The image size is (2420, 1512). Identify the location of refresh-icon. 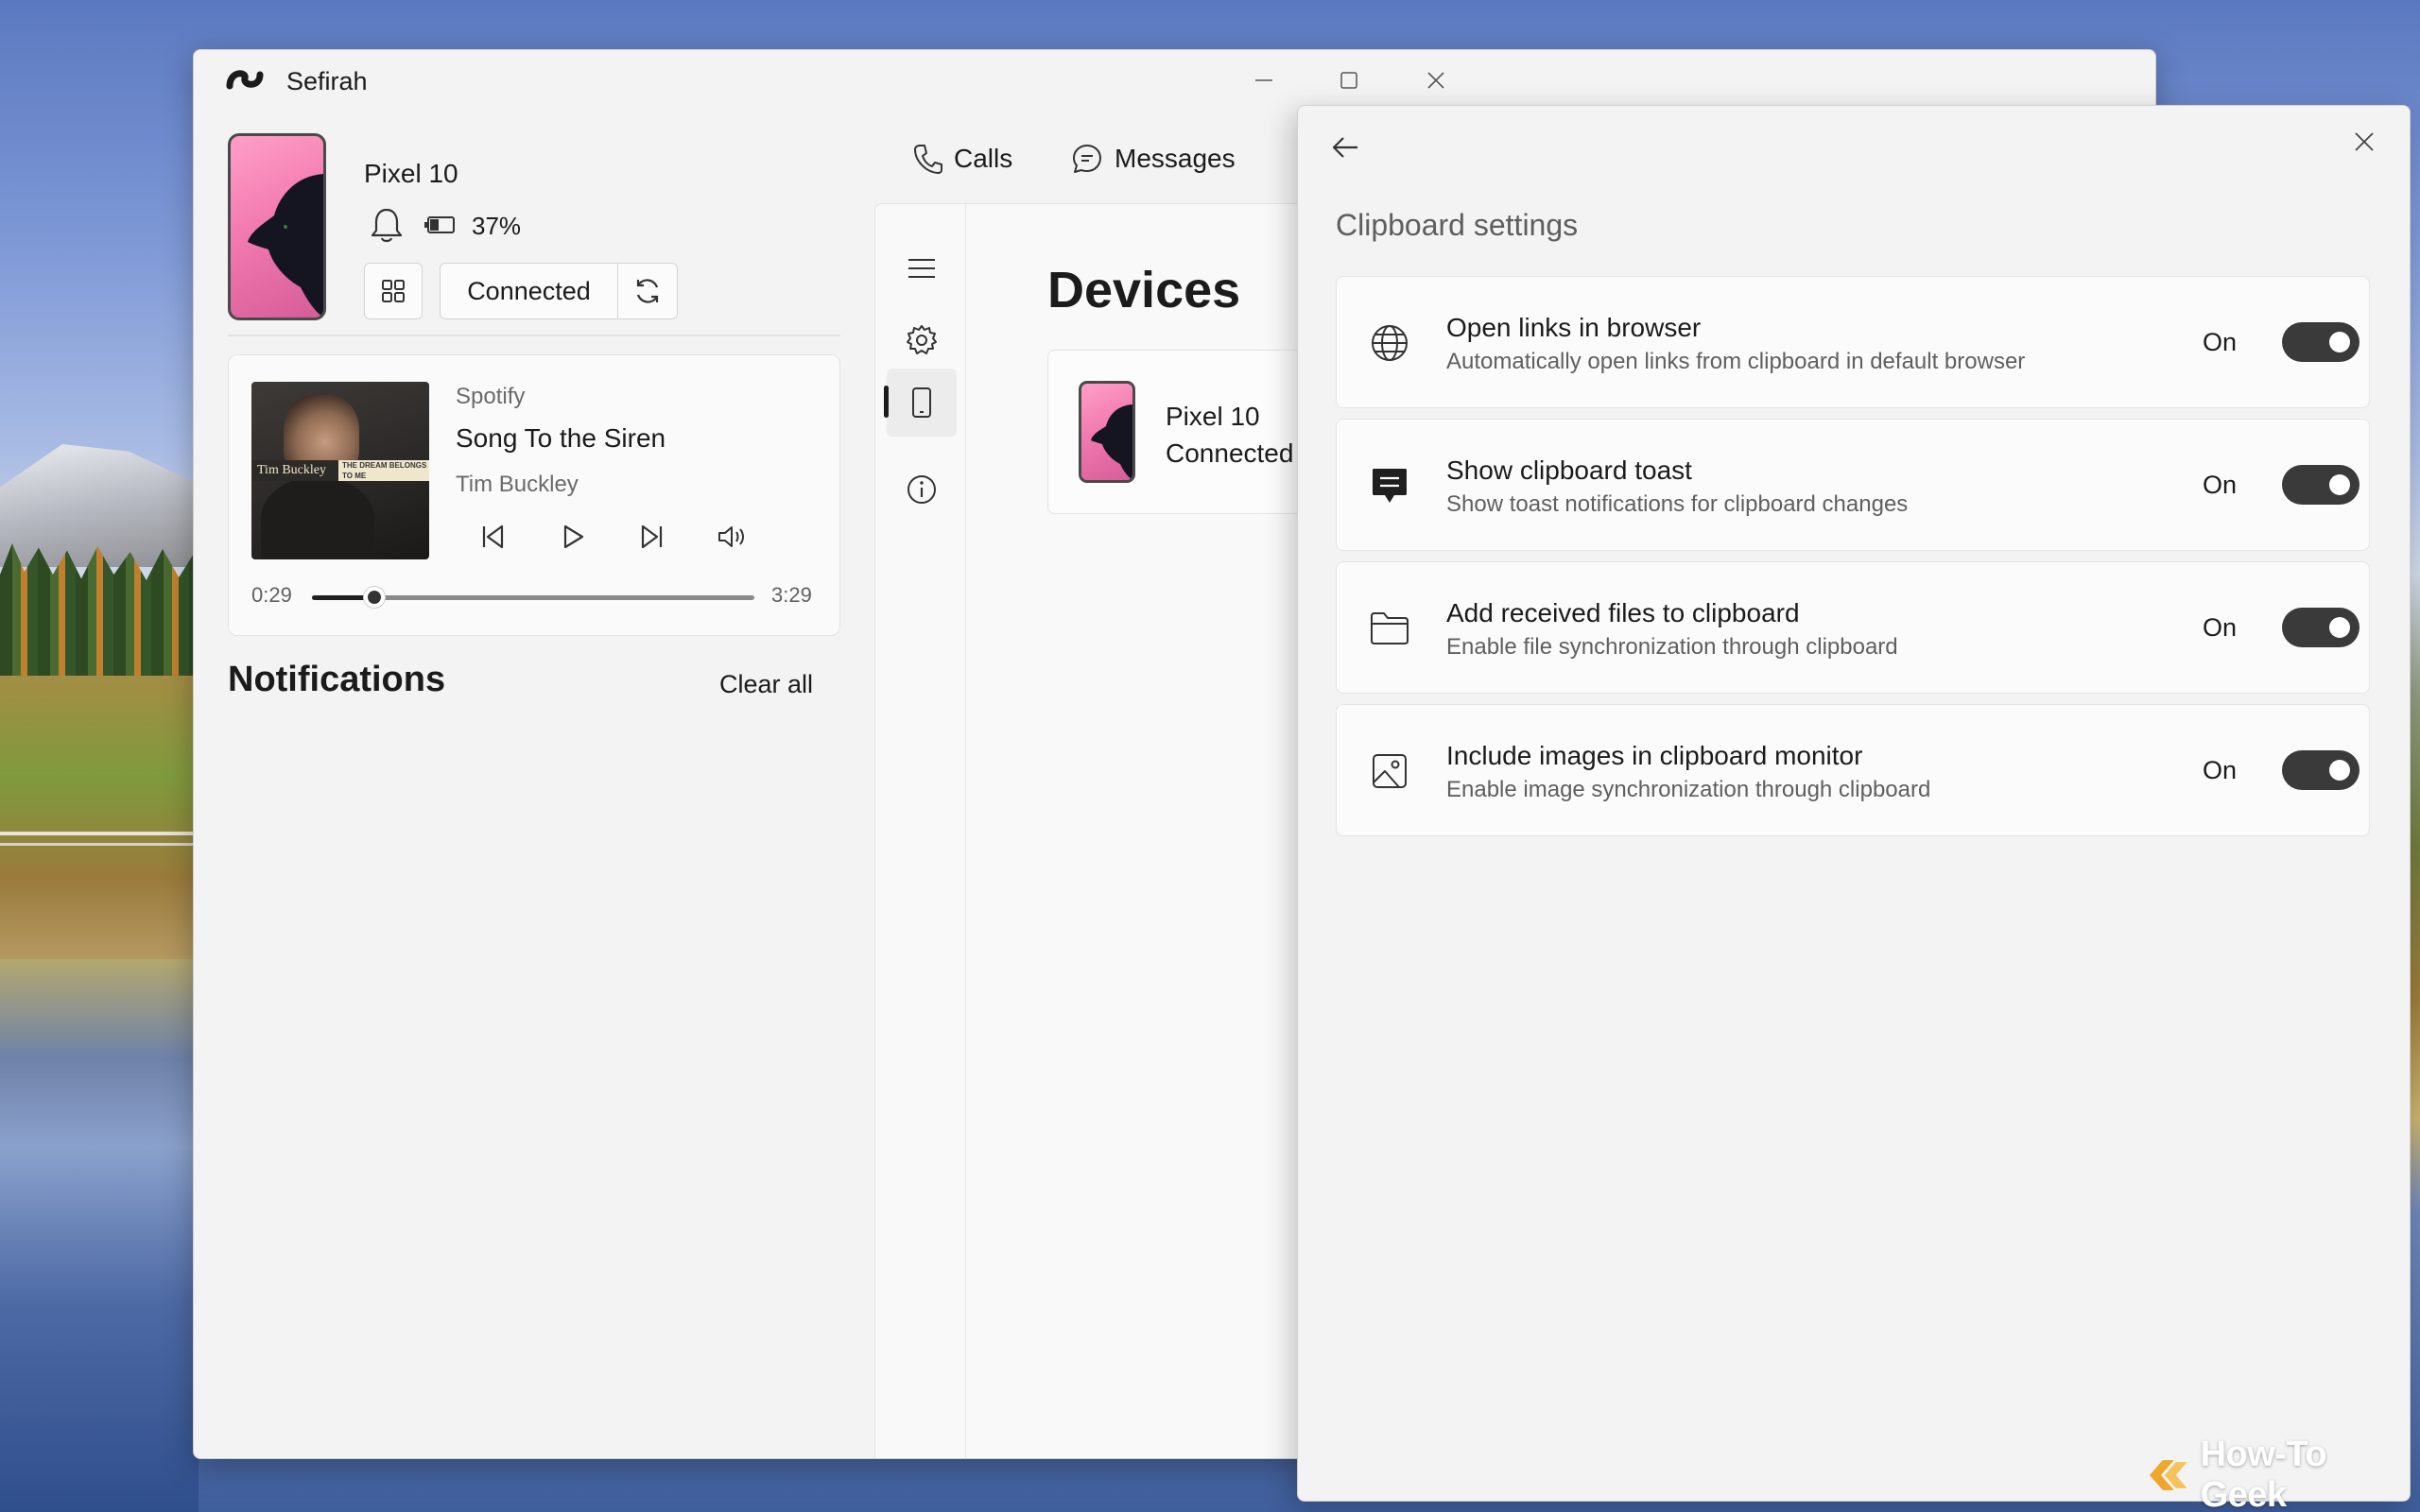
(647, 291).